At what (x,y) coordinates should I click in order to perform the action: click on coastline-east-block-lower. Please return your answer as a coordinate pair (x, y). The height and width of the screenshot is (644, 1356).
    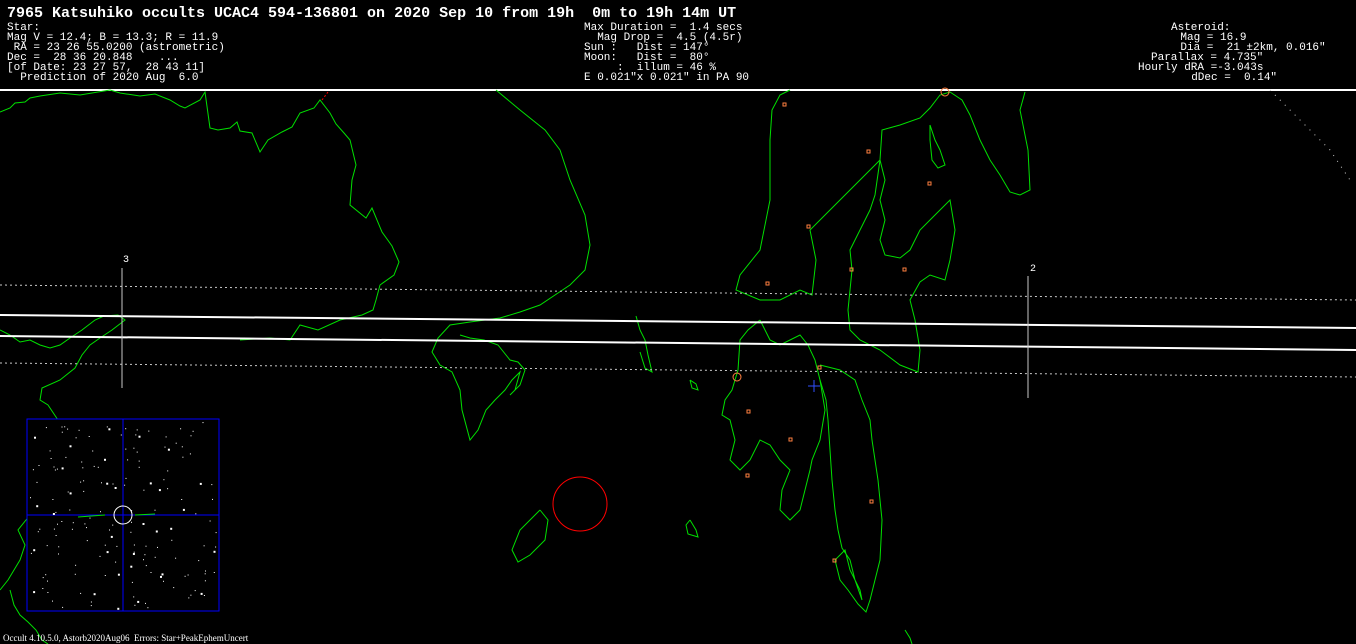
    Looking at the image, I should click on (901, 266).